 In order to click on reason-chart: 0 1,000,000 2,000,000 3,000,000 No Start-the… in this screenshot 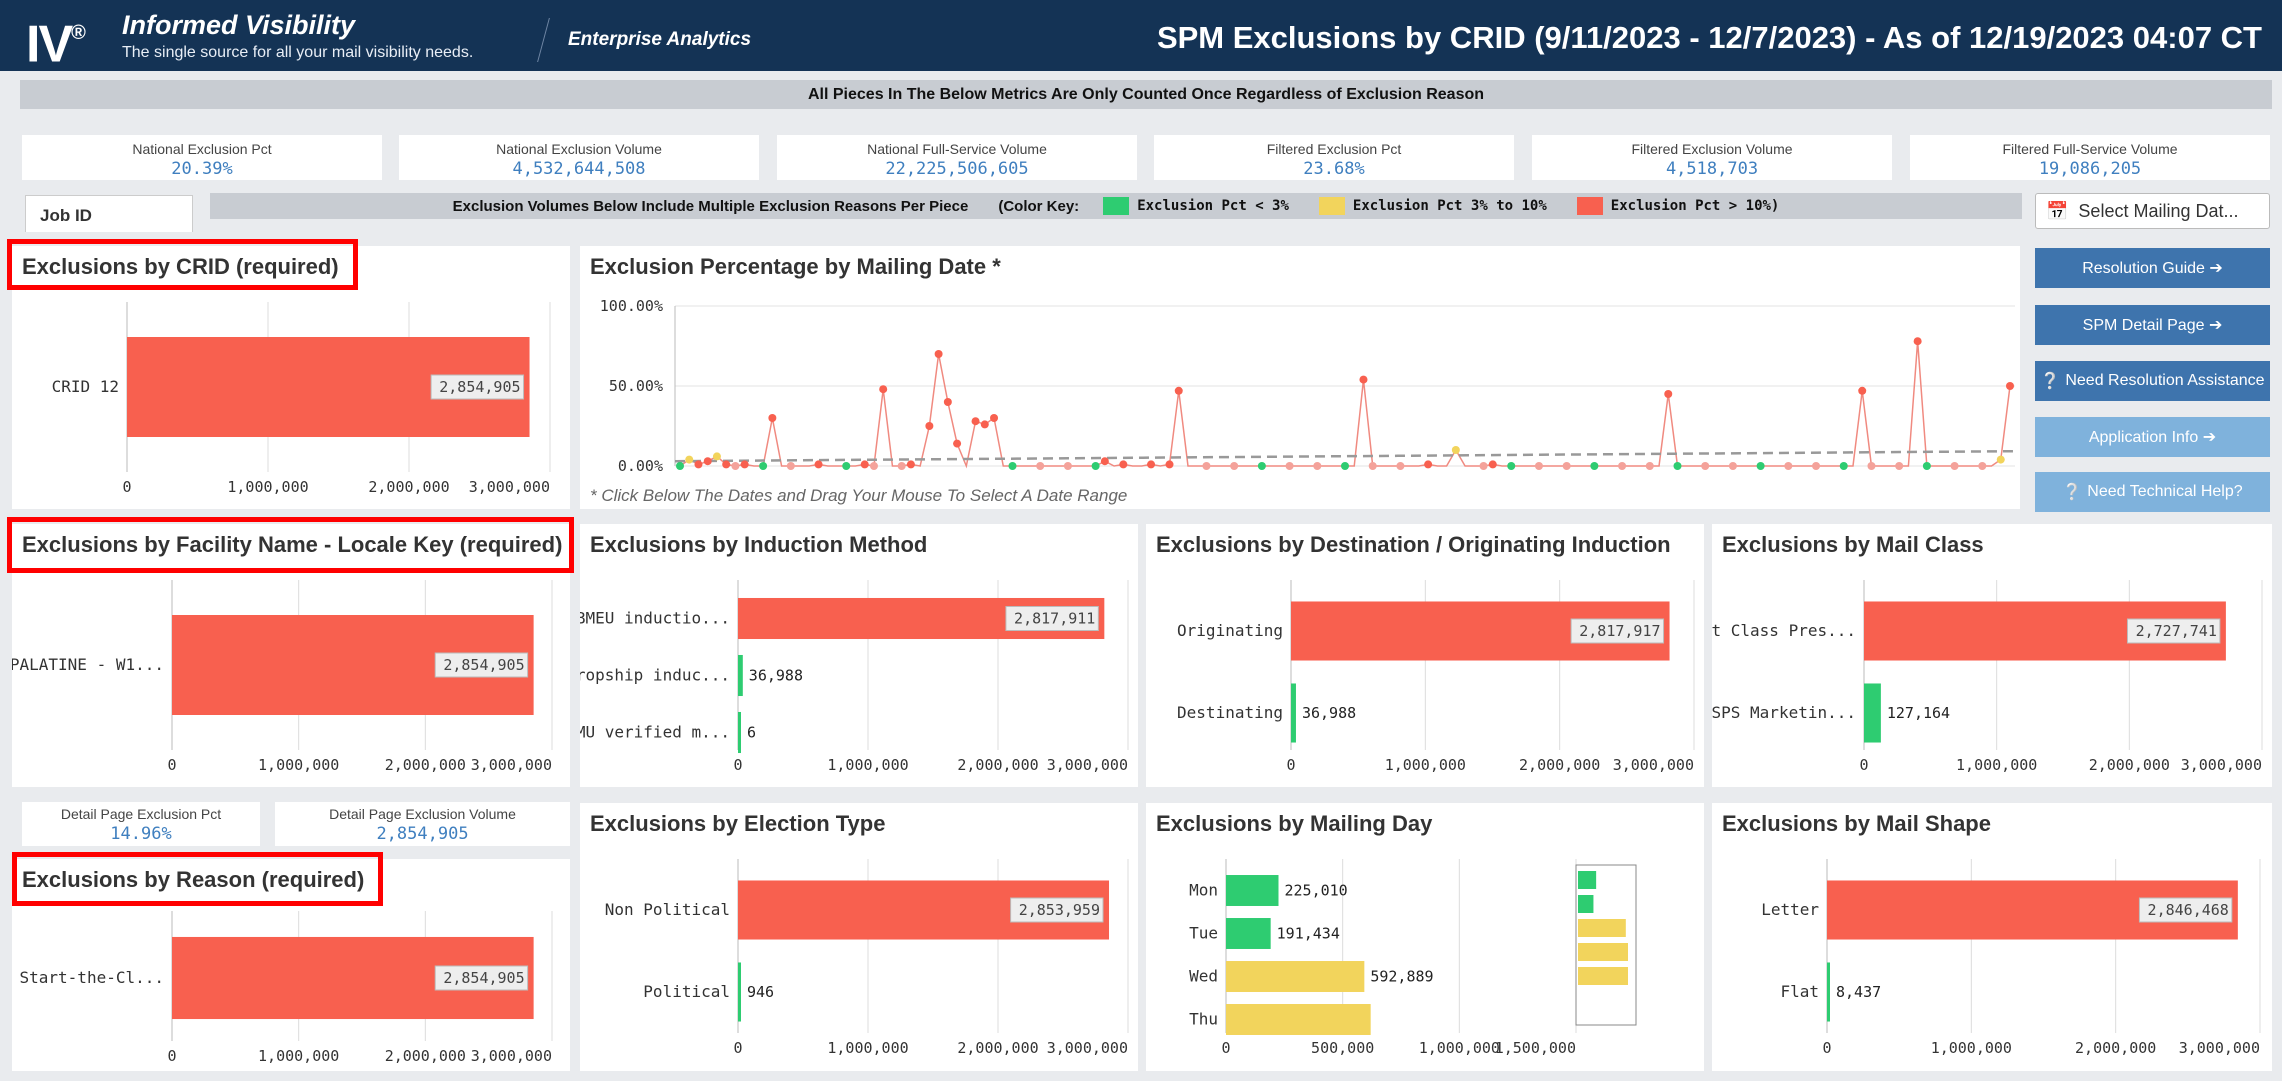, I will do `click(291, 987)`.